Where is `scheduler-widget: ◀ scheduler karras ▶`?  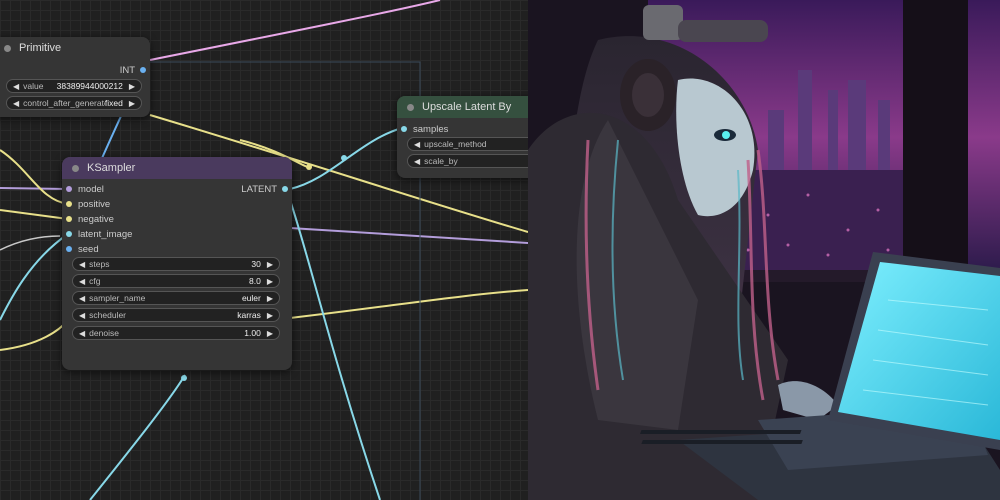 scheduler-widget: ◀ scheduler karras ▶ is located at coordinates (176, 315).